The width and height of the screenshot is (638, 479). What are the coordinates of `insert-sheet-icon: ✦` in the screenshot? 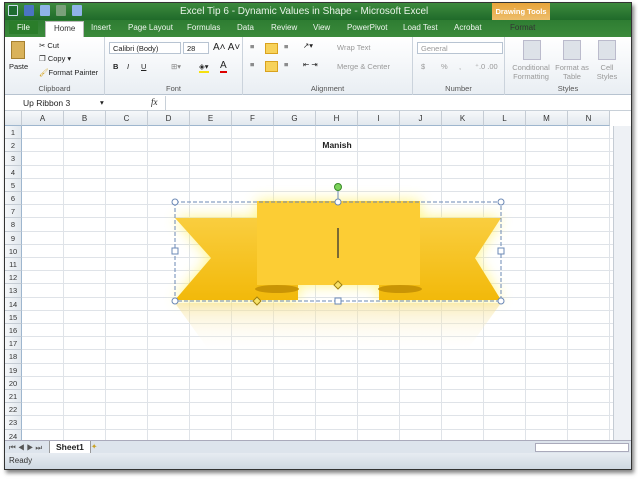 It's located at (94, 446).